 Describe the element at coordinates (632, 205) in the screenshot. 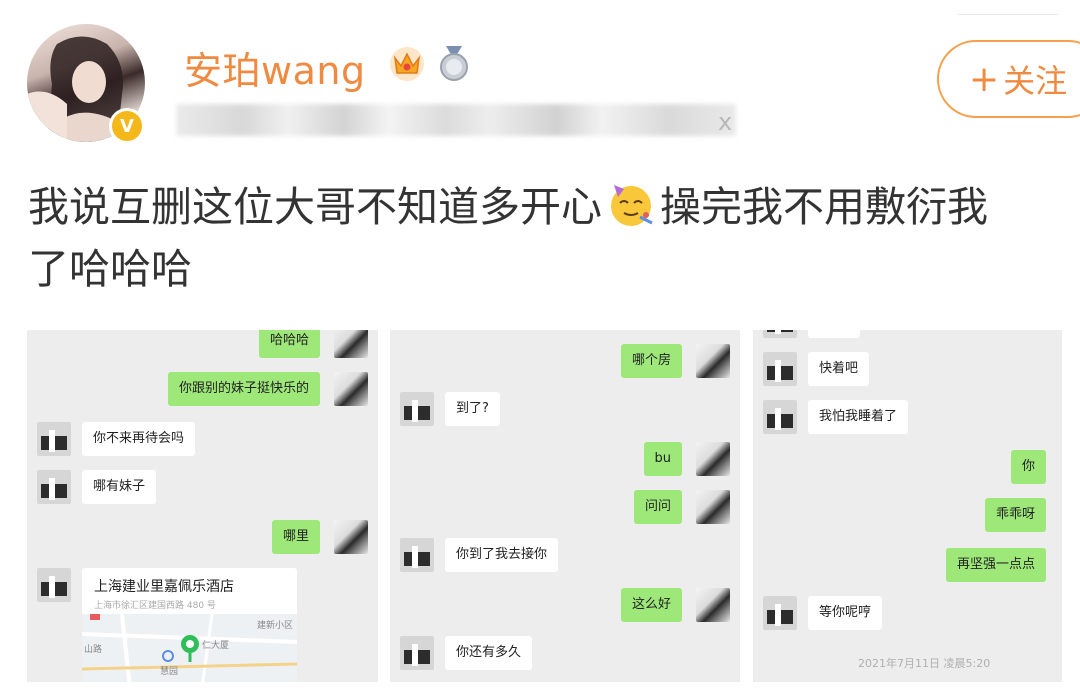

I see `partying-face-icon` at that location.